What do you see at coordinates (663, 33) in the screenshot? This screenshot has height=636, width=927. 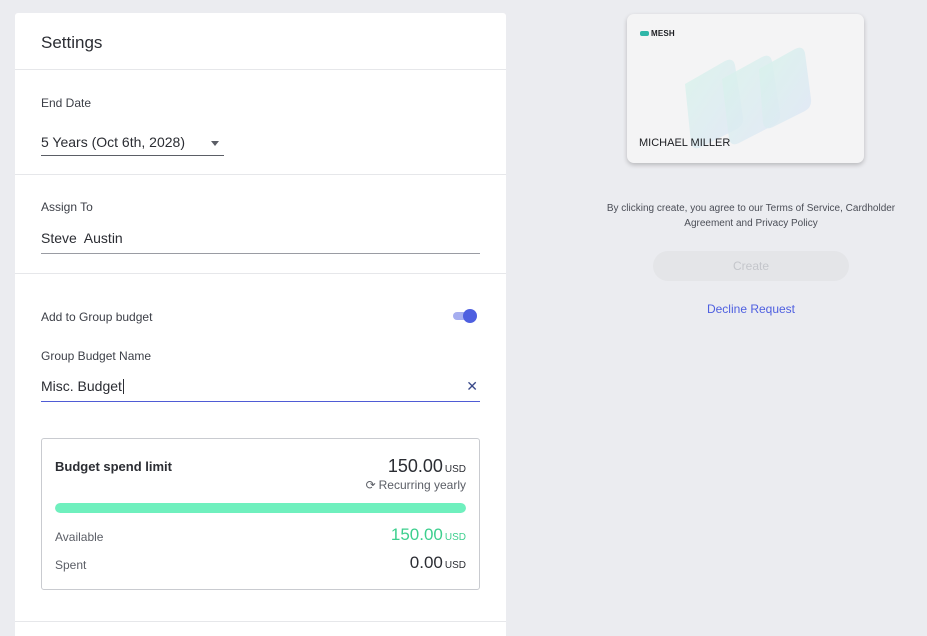 I see `card-brand: MESH` at bounding box center [663, 33].